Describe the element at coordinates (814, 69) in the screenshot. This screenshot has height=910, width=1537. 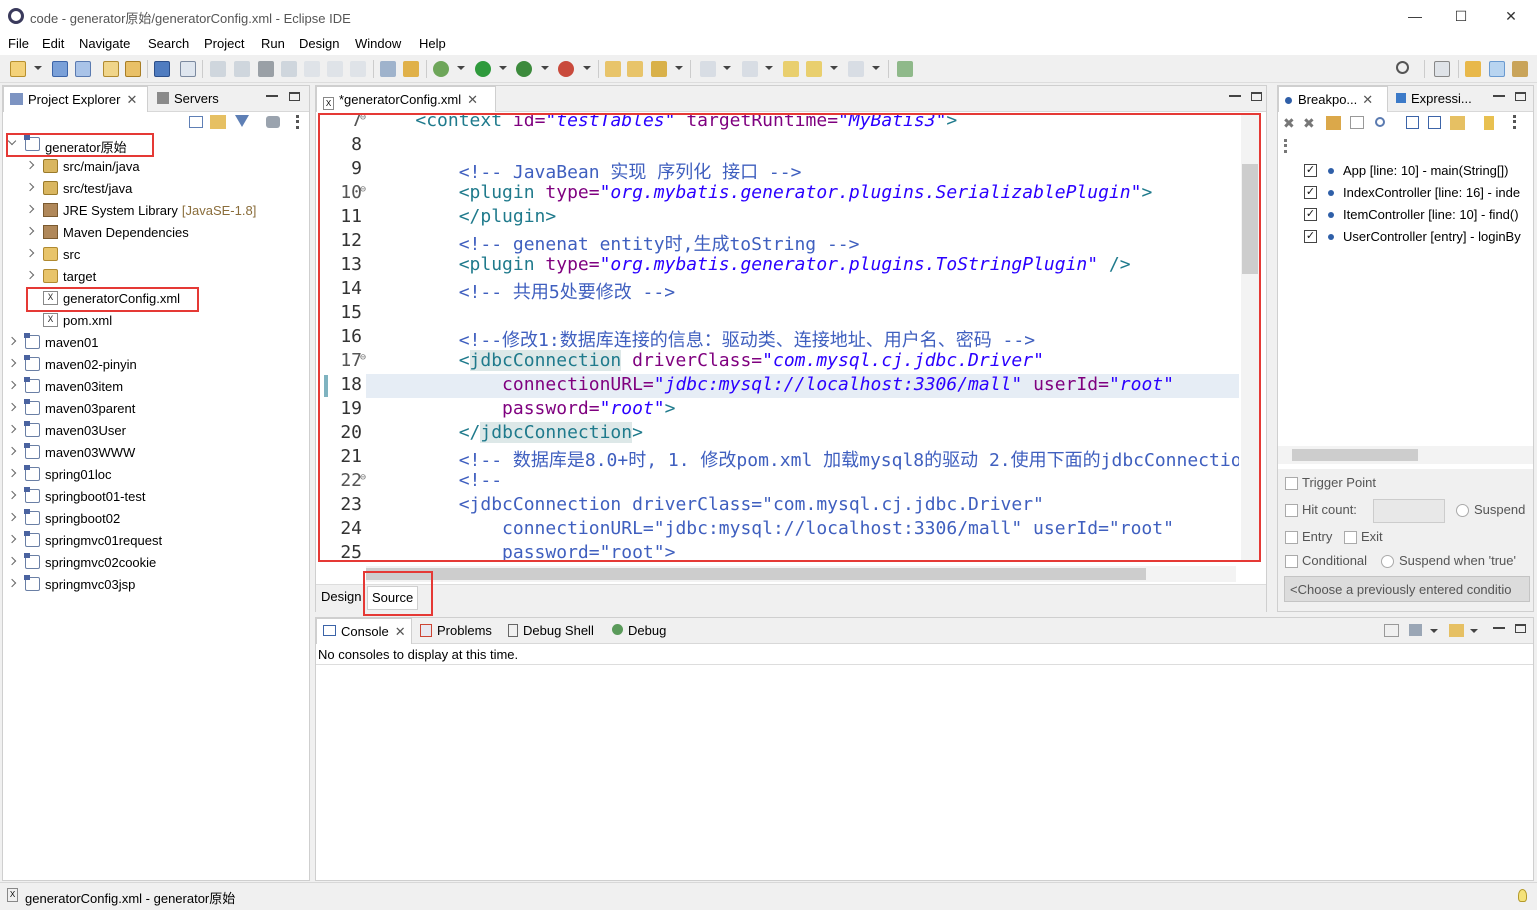
I see `back-icon` at that location.